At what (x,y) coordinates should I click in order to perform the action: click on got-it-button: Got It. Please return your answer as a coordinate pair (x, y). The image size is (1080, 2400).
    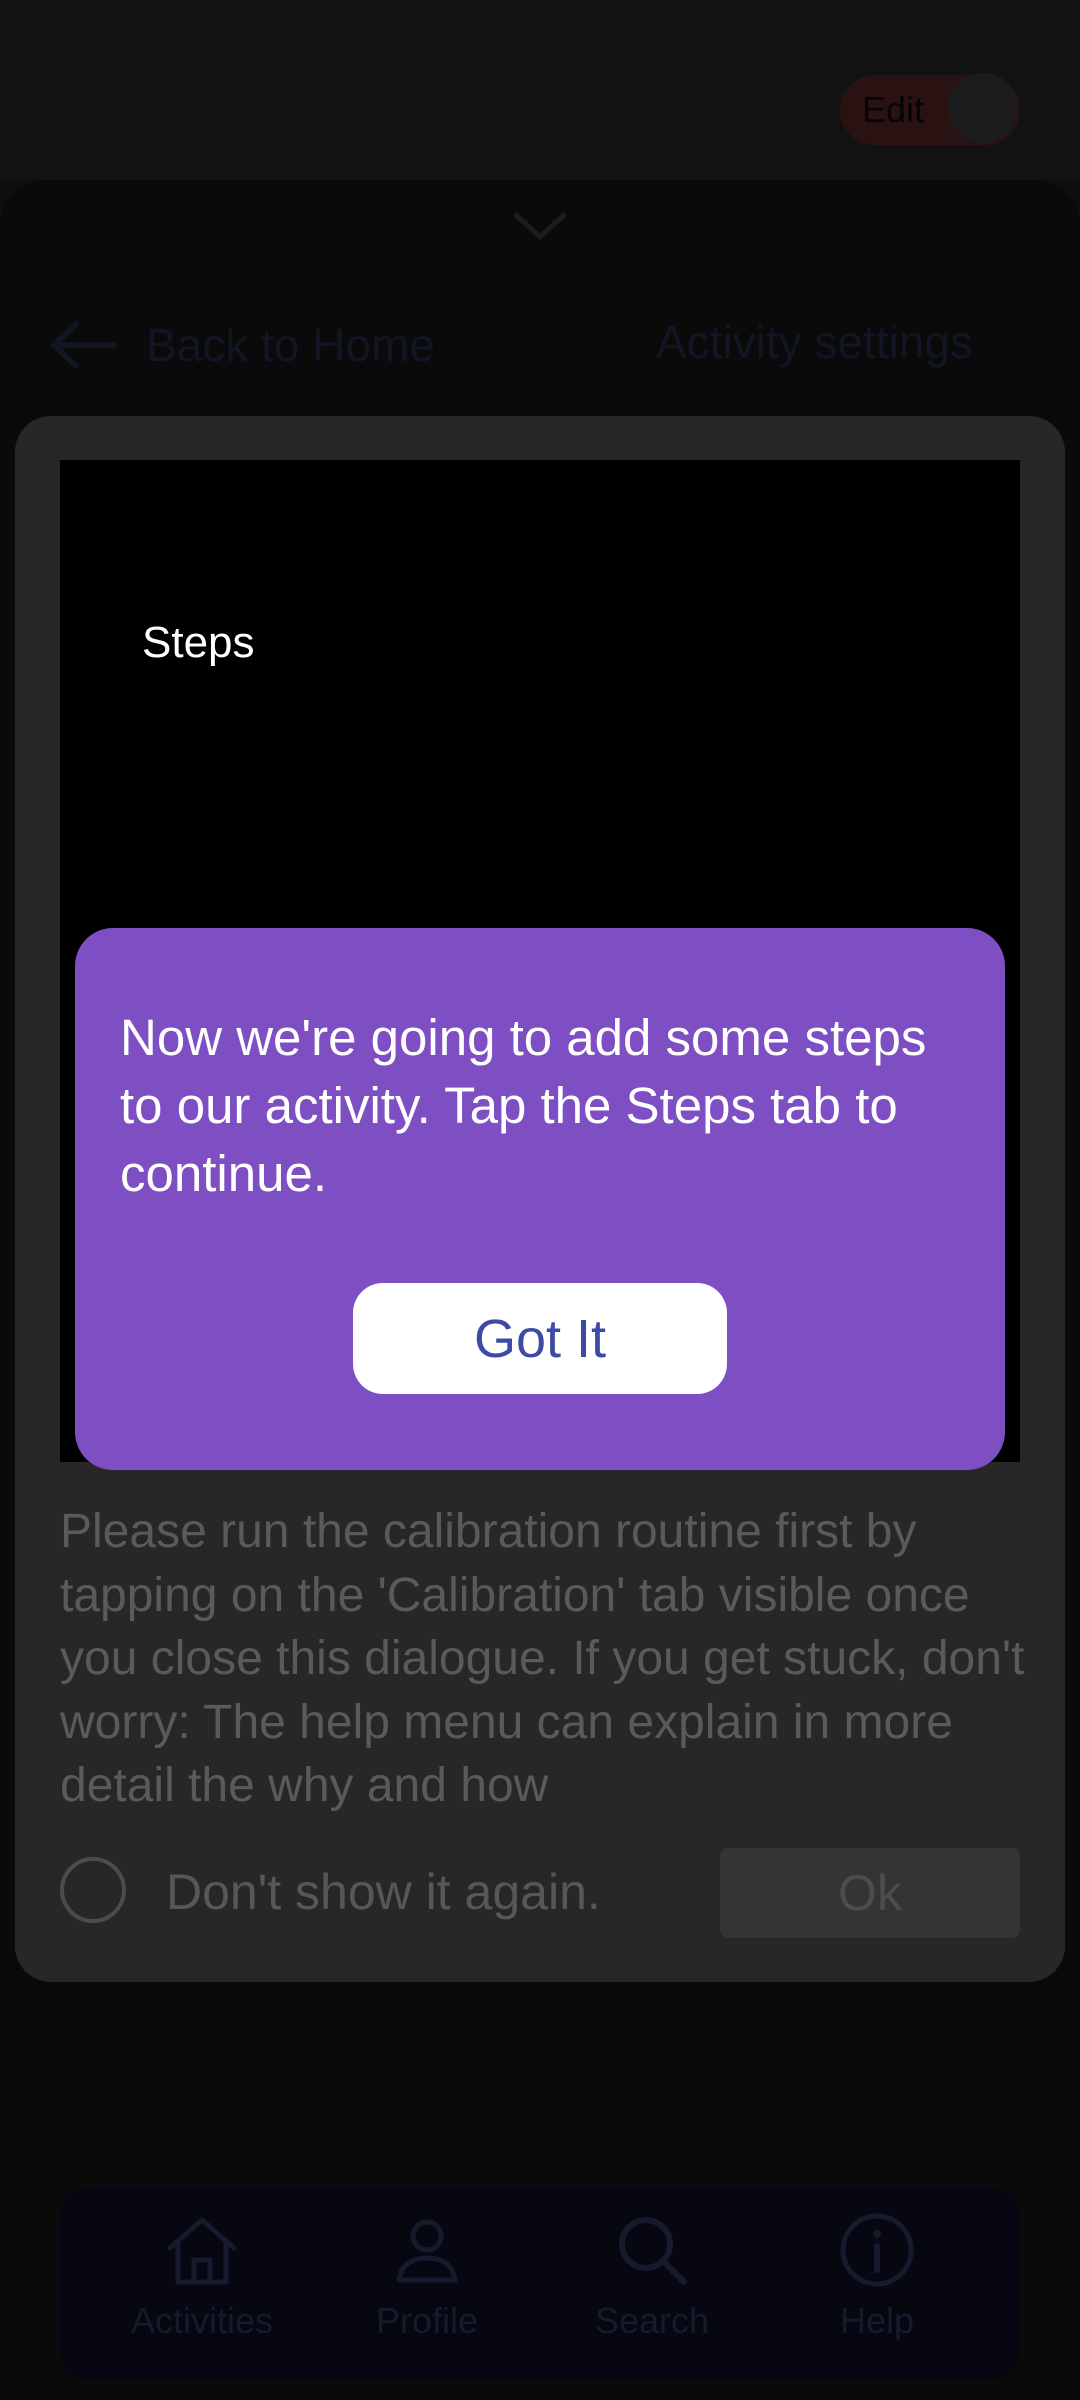
    Looking at the image, I should click on (540, 1338).